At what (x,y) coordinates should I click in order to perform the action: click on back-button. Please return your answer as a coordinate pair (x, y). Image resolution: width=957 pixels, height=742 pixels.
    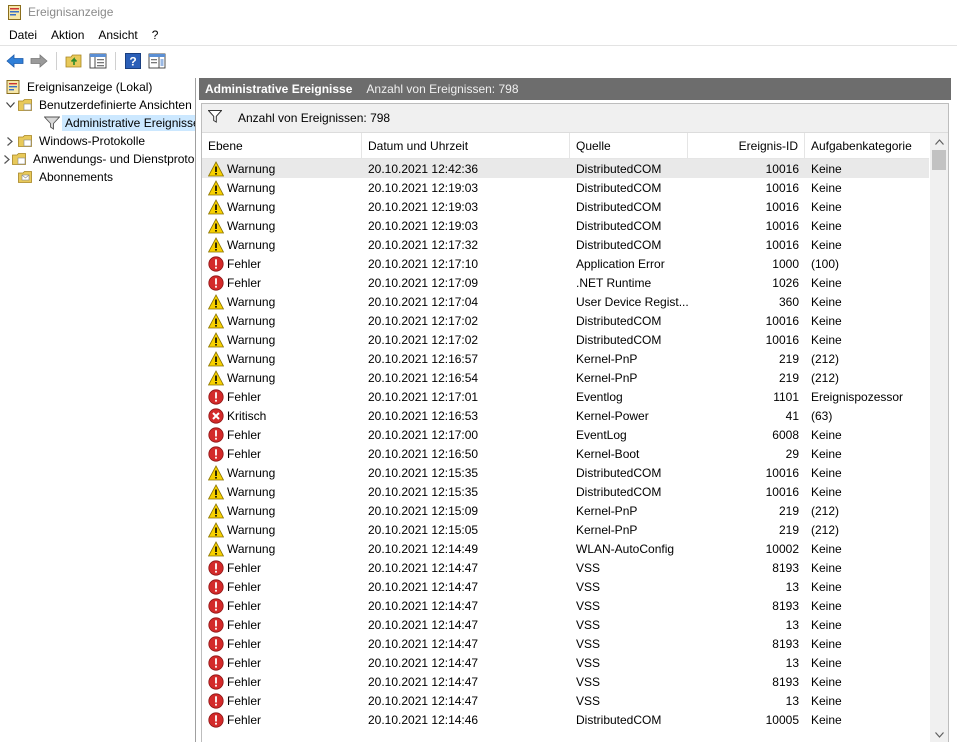
    Looking at the image, I should click on (15, 61).